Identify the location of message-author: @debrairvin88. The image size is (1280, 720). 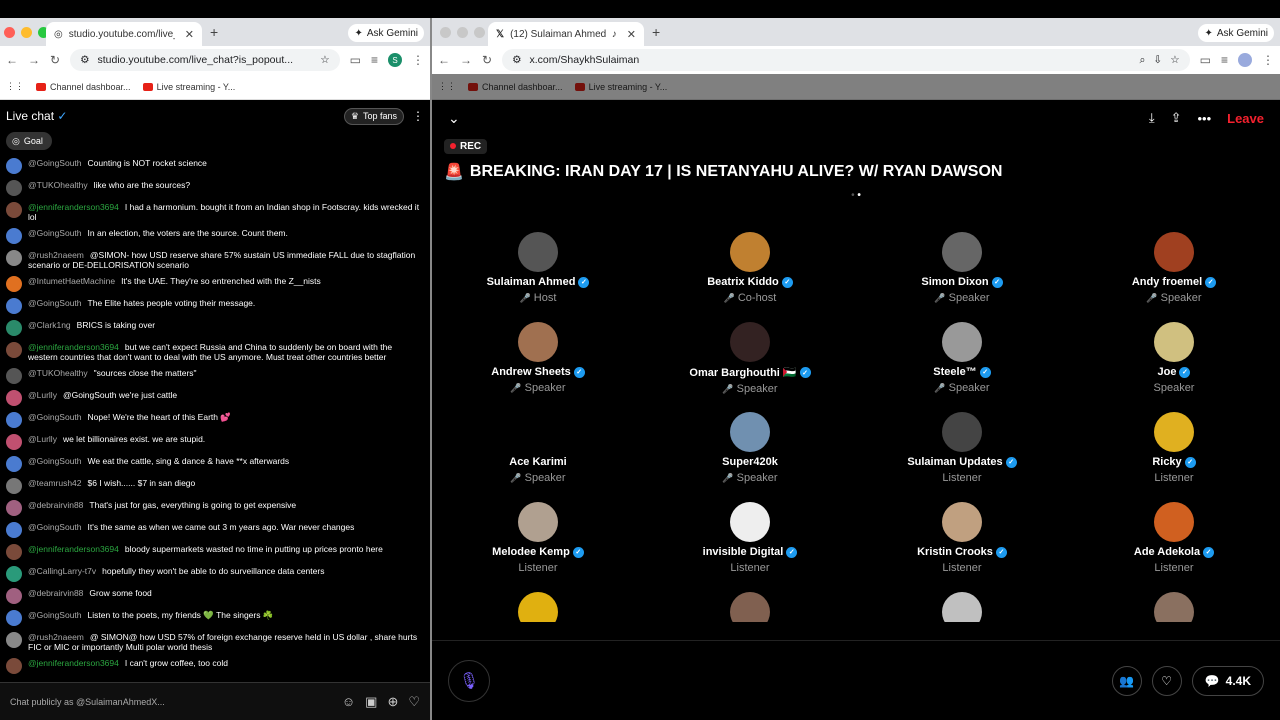
(55, 505).